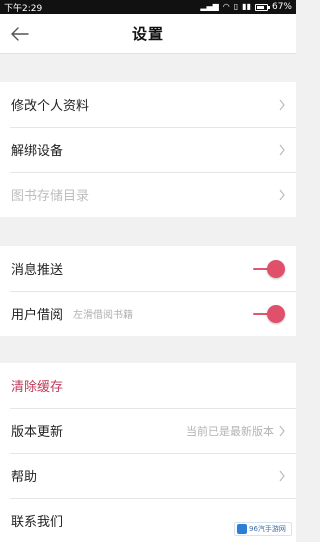 This screenshot has width=320, height=542. What do you see at coordinates (148, 7) in the screenshot?
I see `status-bar: 下午2:29 ▂▄▆ ◠ ▯ ▮▮ 67%` at bounding box center [148, 7].